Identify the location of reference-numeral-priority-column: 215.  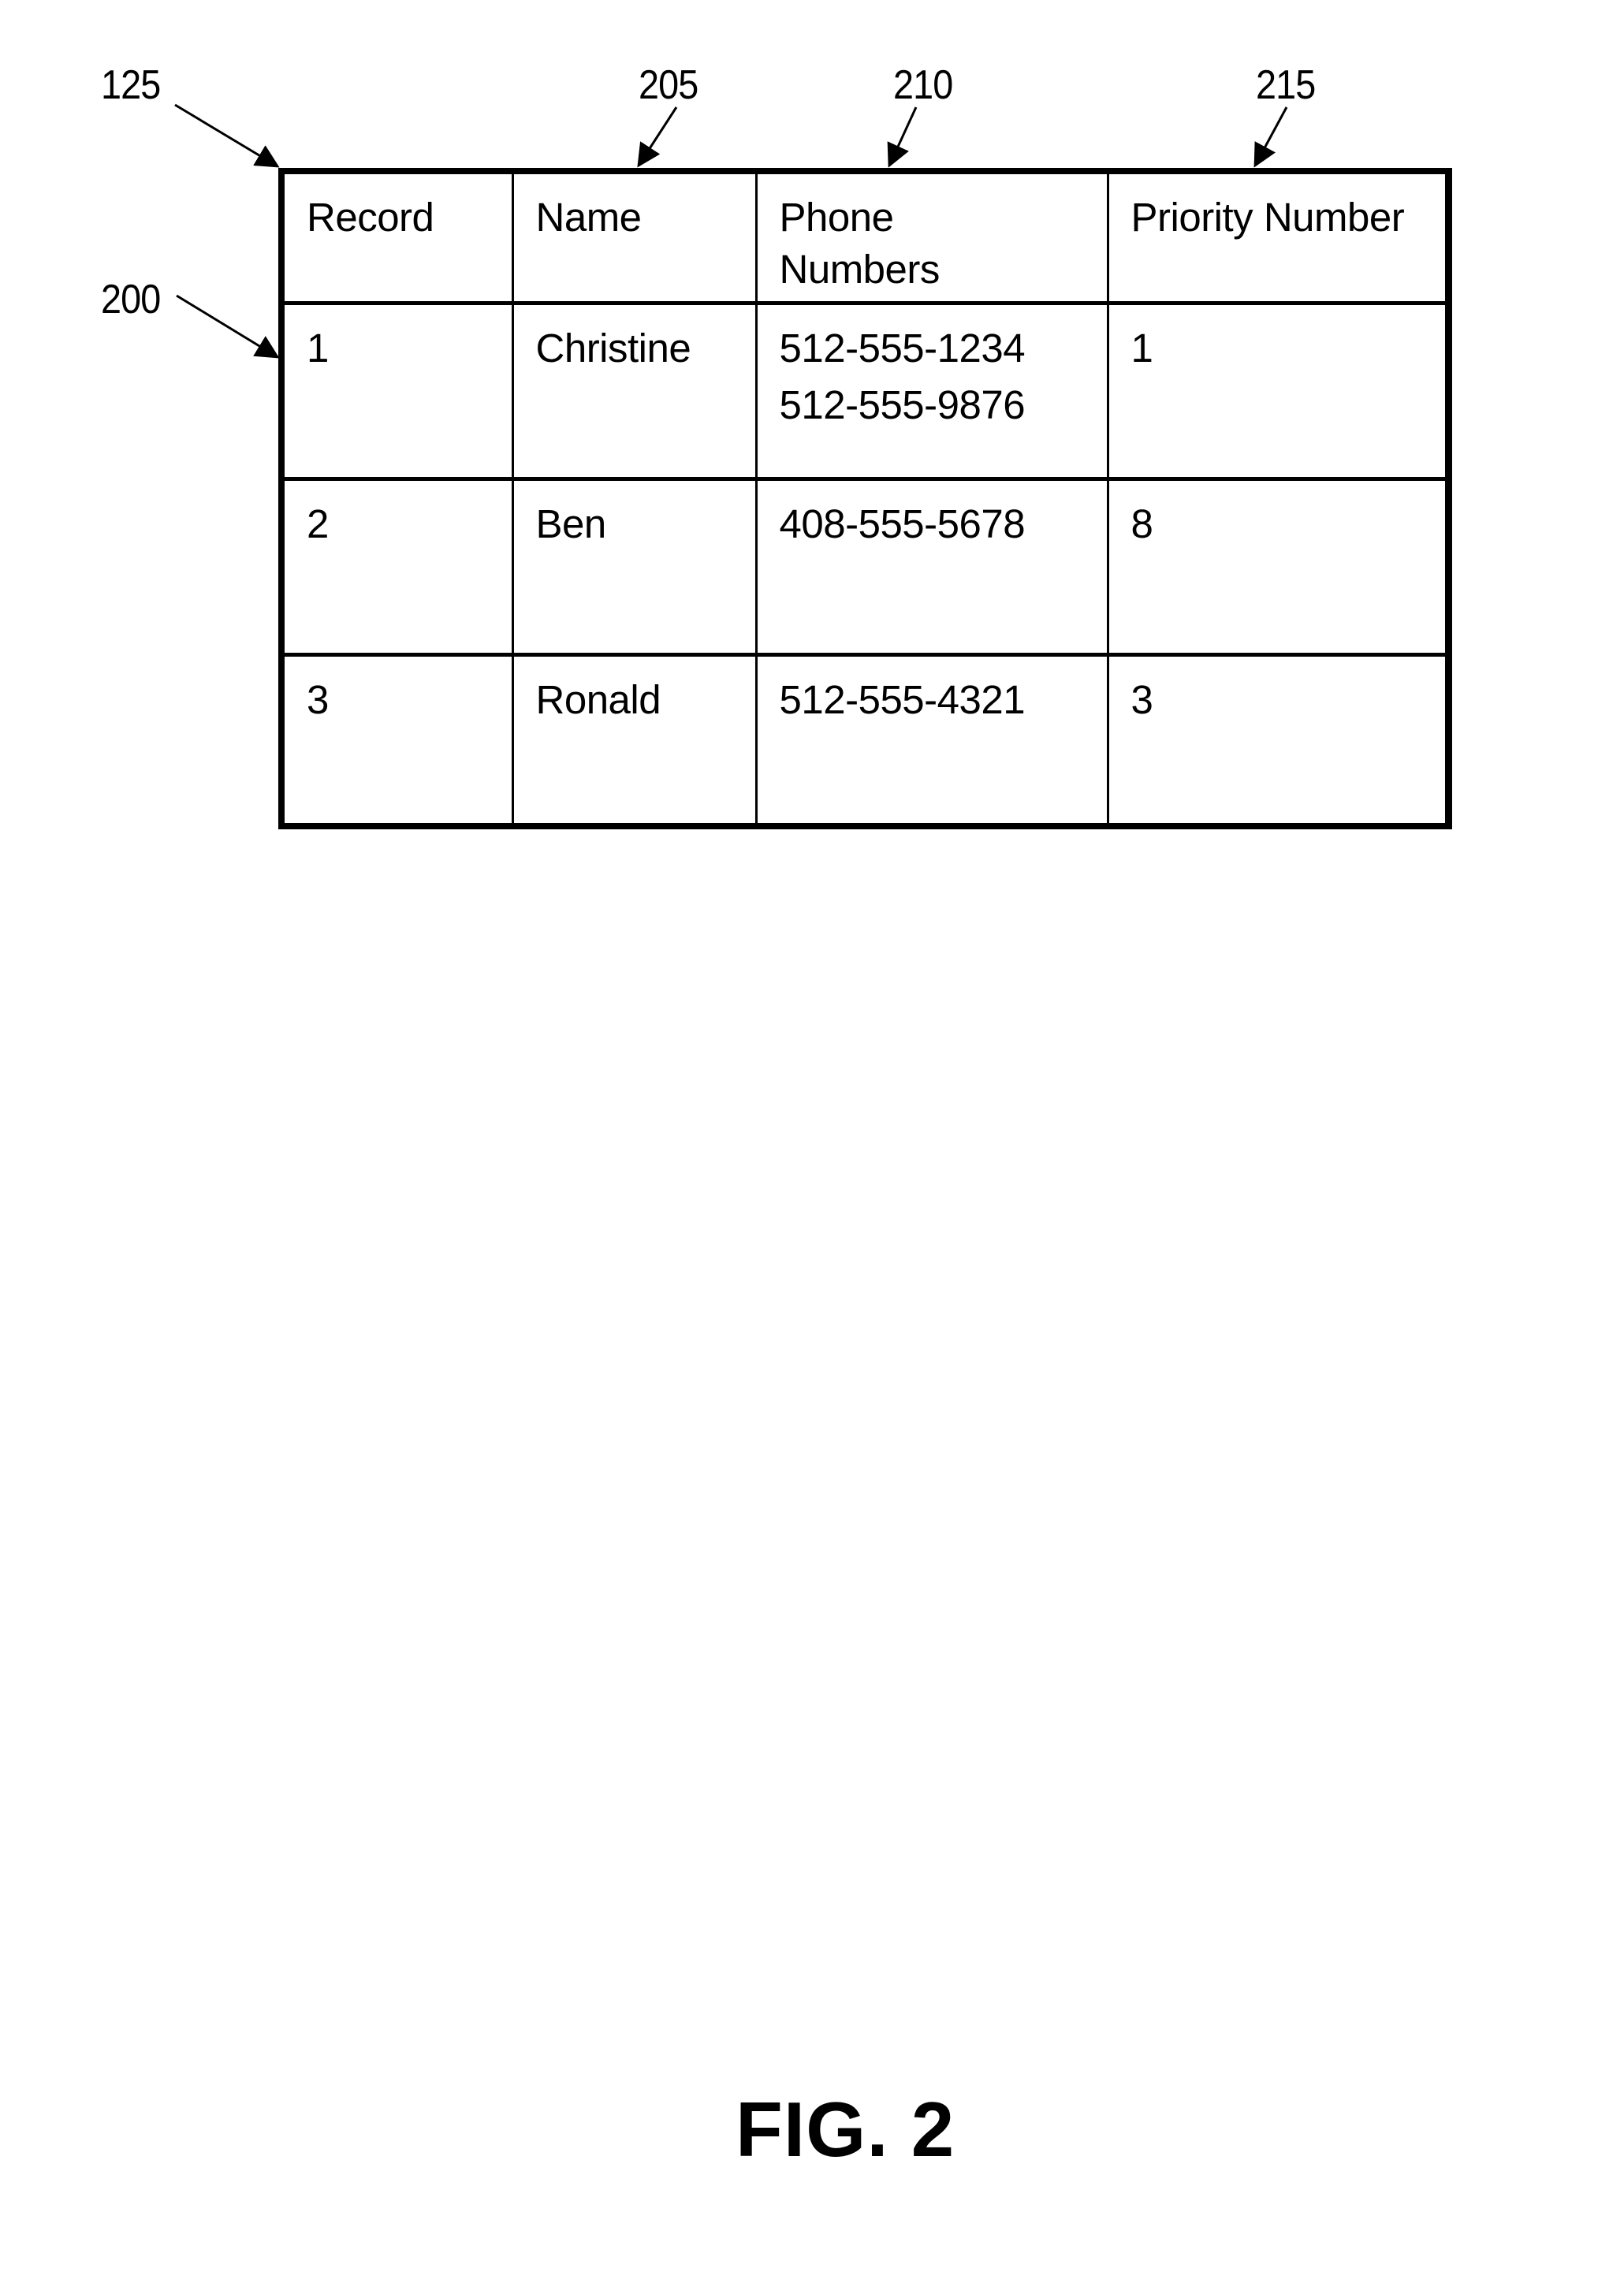
(1286, 85).